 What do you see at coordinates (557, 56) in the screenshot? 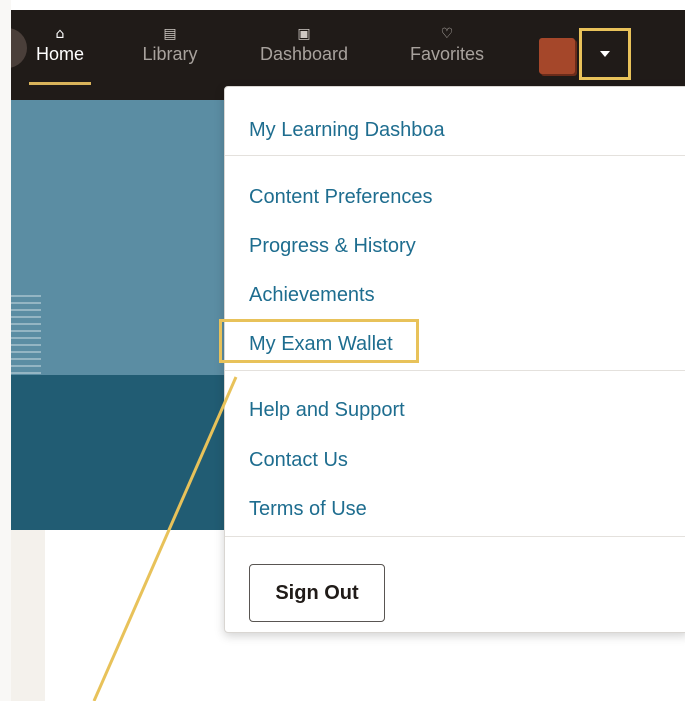
I see `user-avatar` at bounding box center [557, 56].